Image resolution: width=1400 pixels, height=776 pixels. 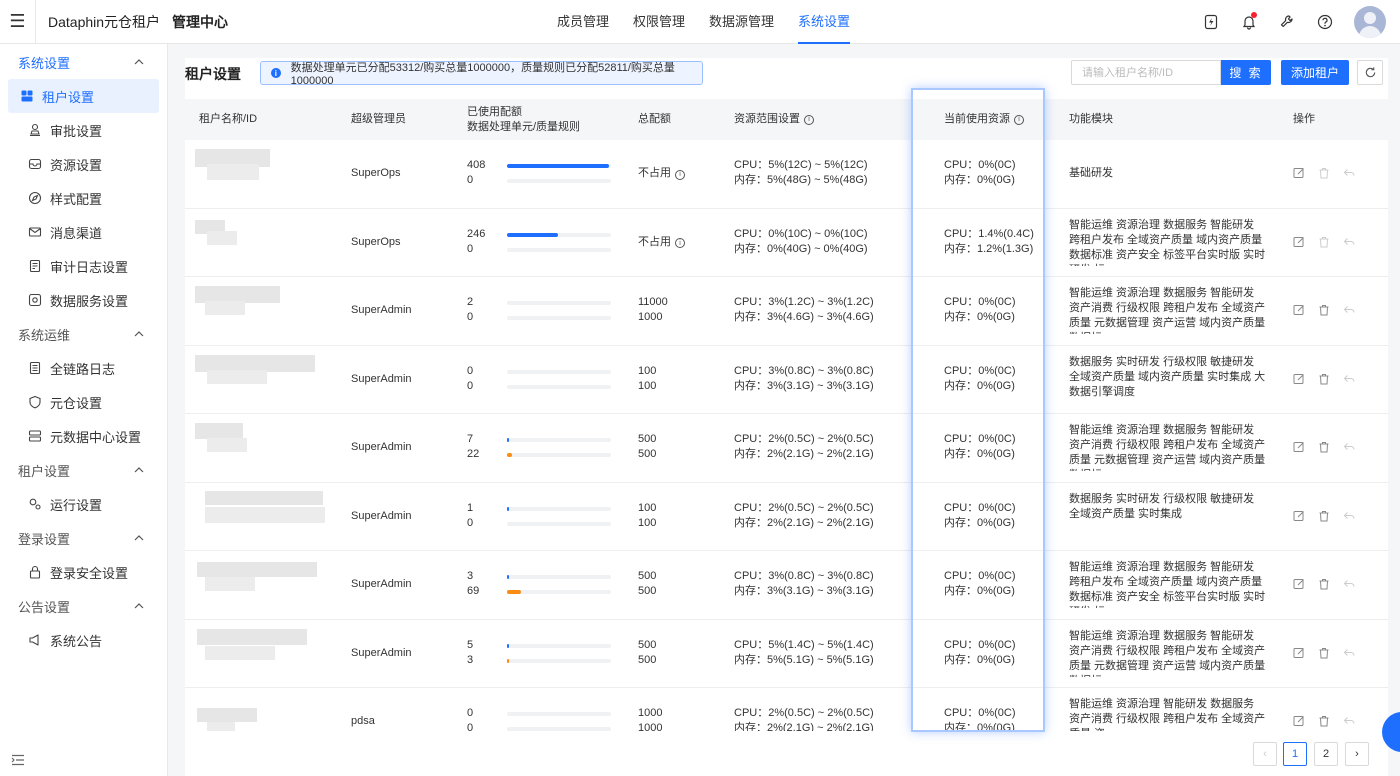 What do you see at coordinates (741, 22) in the screenshot?
I see `nav-datasource-management: 数据源管理` at bounding box center [741, 22].